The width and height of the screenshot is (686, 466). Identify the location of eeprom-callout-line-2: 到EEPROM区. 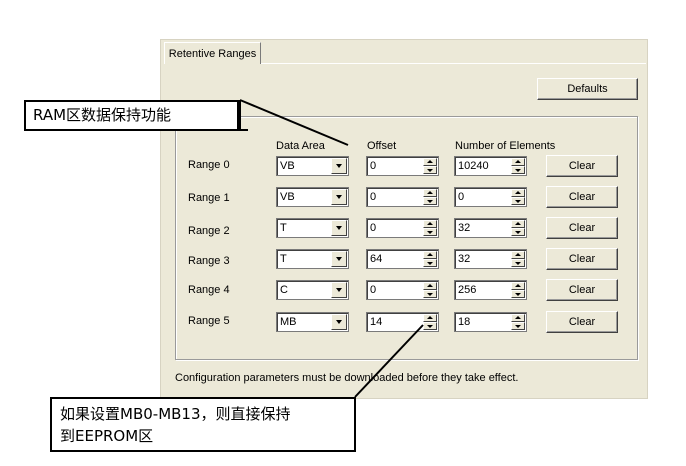
(107, 436).